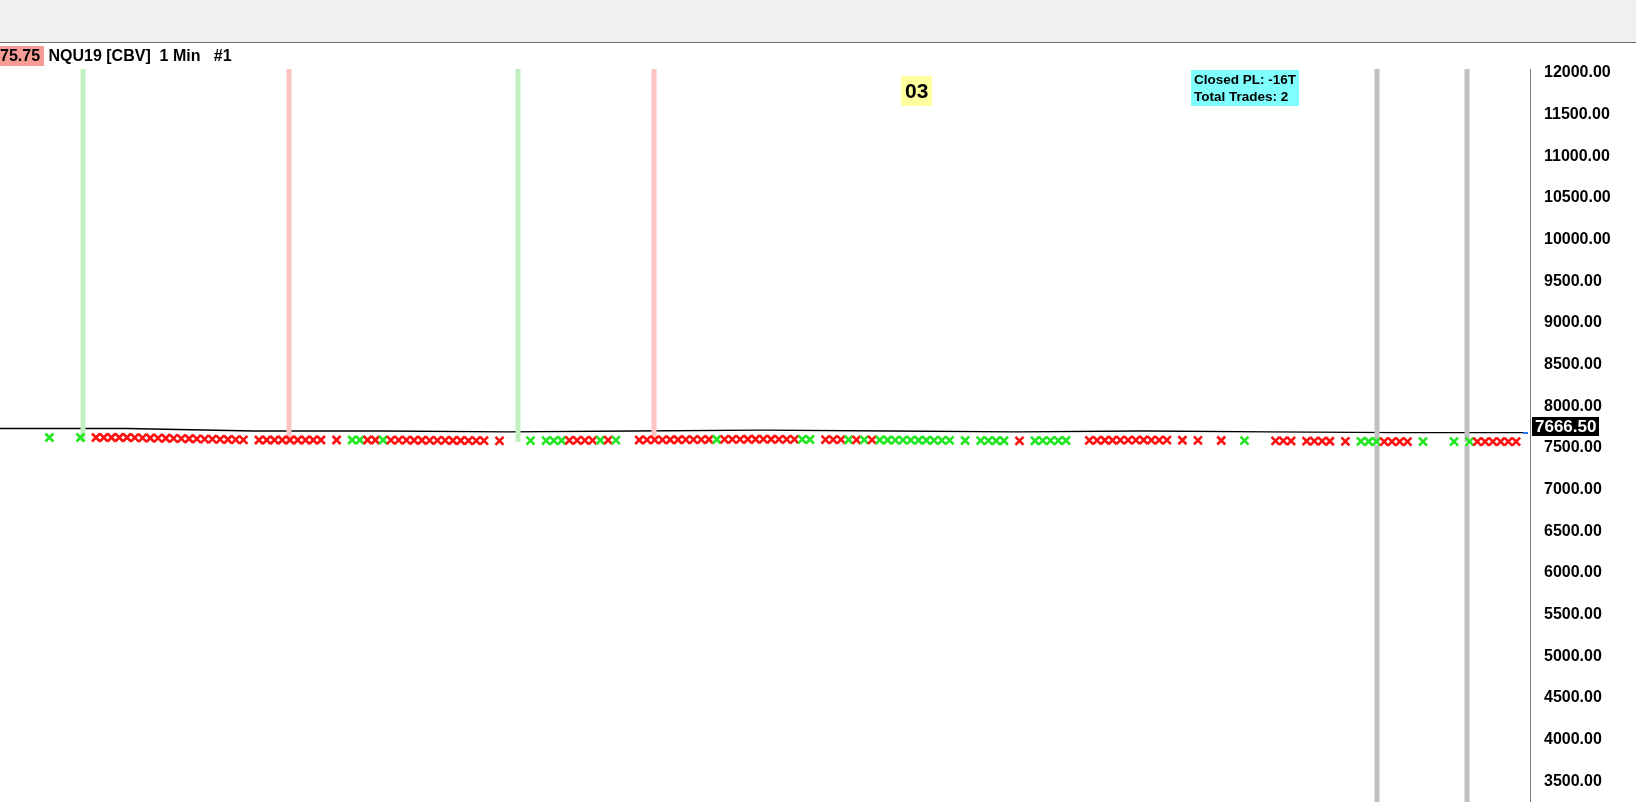  What do you see at coordinates (1573, 780) in the screenshot?
I see `axis-tick-label: 3500.00` at bounding box center [1573, 780].